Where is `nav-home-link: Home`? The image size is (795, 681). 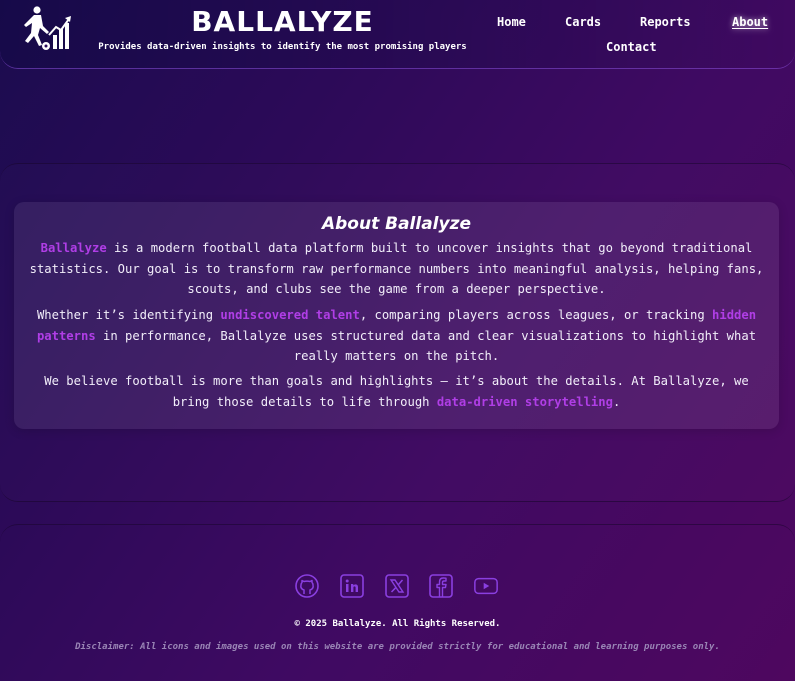 nav-home-link: Home is located at coordinates (511, 22).